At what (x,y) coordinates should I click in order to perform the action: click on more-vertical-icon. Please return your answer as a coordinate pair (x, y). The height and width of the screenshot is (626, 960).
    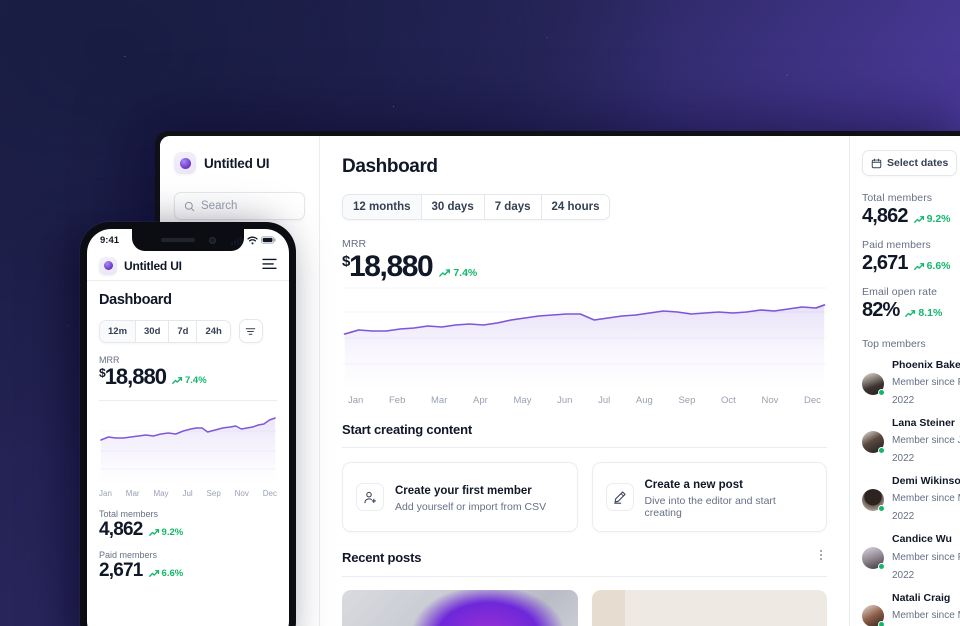
    Looking at the image, I should click on (821, 557).